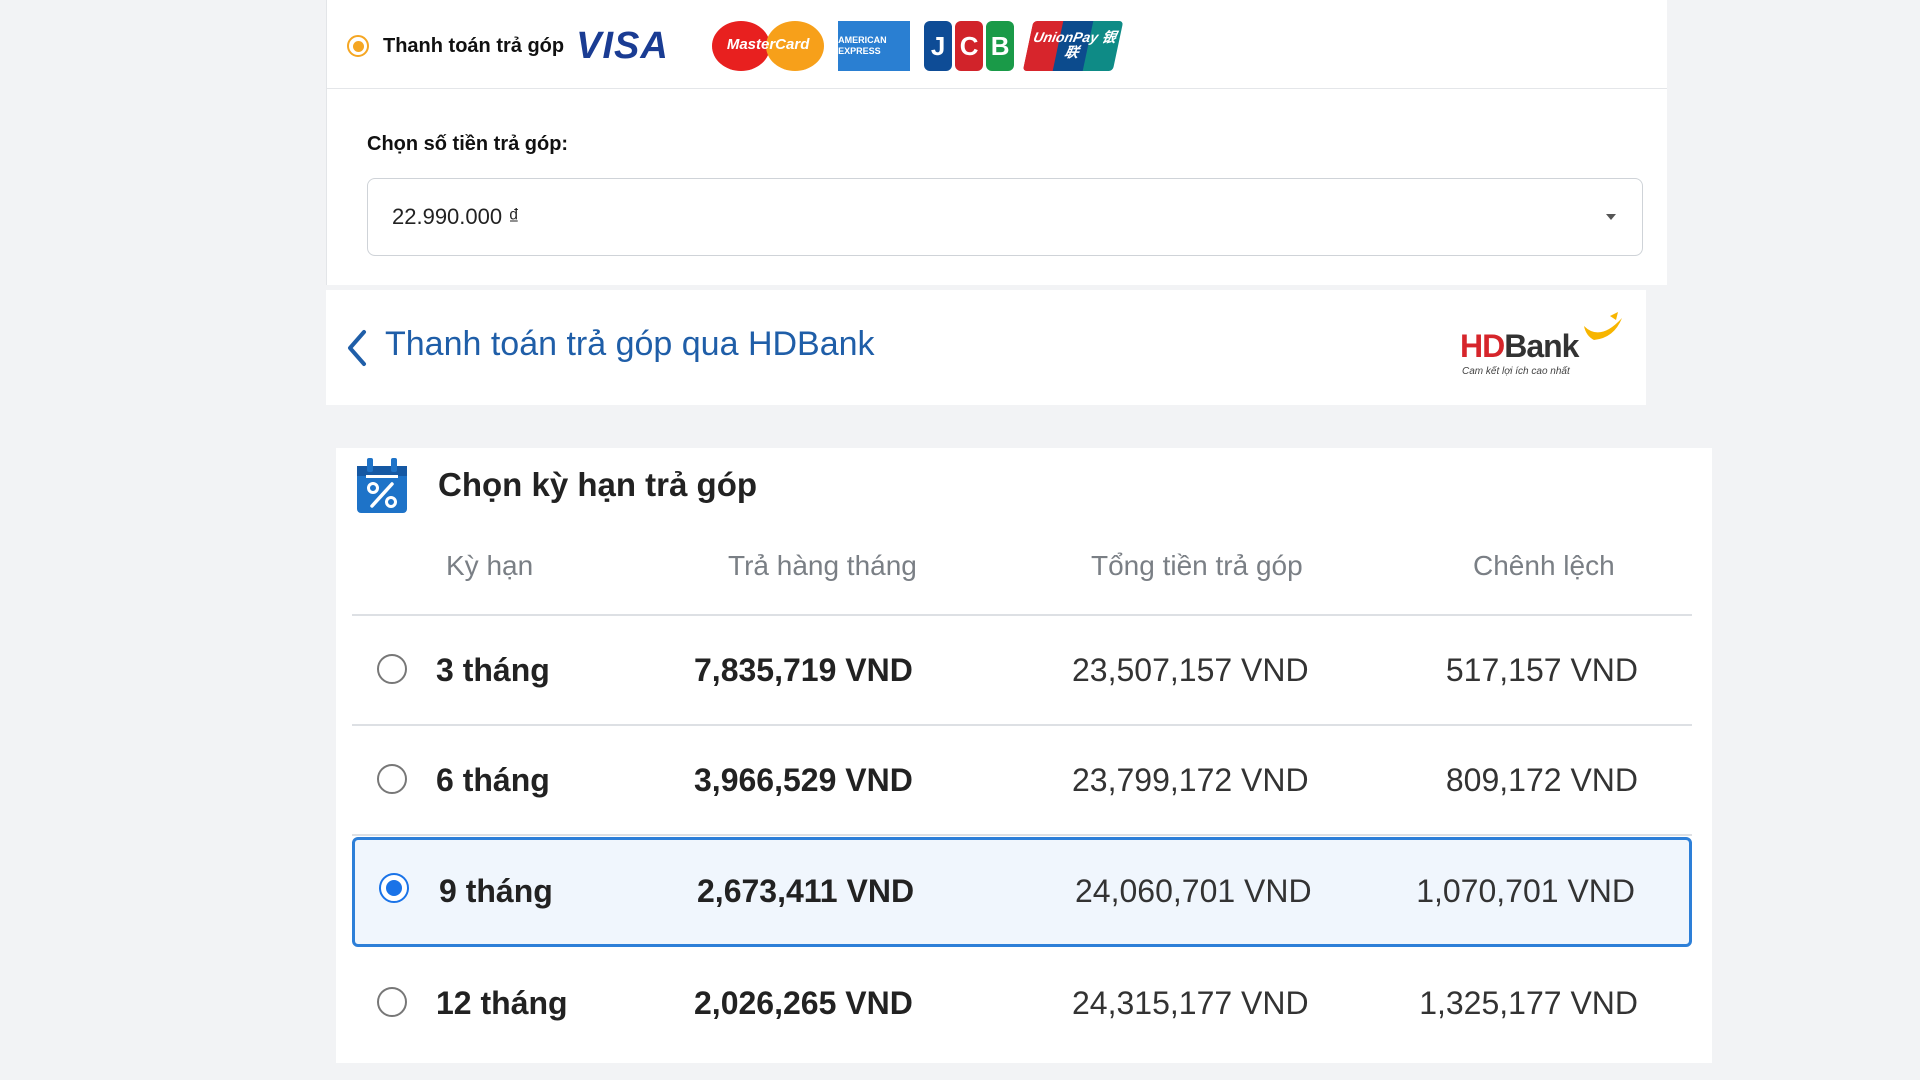 Image resolution: width=1920 pixels, height=1080 pixels. What do you see at coordinates (496, 891) in the screenshot?
I see `term-cell: 9 tháng` at bounding box center [496, 891].